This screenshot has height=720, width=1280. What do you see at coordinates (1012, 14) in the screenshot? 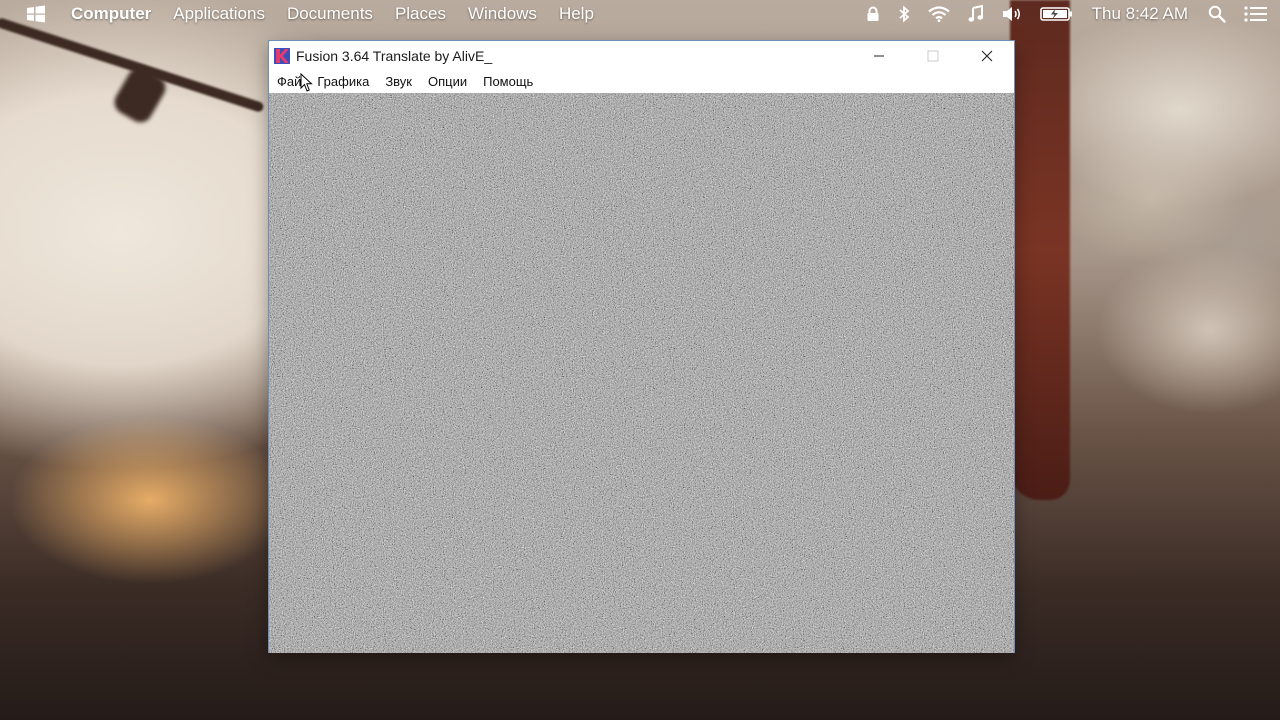
I see `volume-icon` at bounding box center [1012, 14].